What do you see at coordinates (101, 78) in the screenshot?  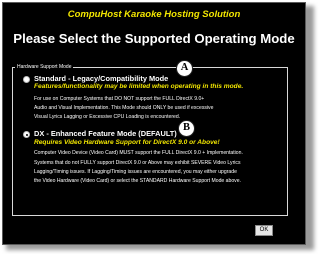 I see `standard-mode-title: Standard - Legacy/Compatibility Mode` at bounding box center [101, 78].